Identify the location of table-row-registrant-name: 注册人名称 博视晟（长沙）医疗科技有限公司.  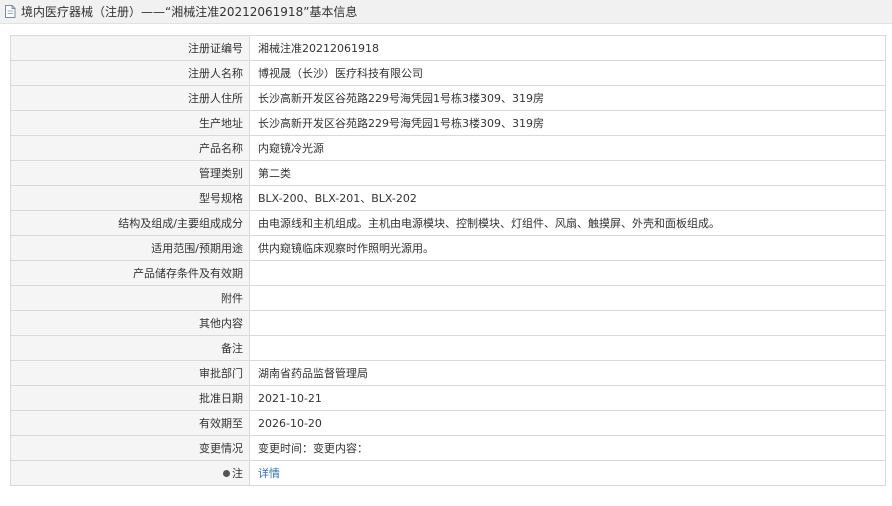
(448, 73).